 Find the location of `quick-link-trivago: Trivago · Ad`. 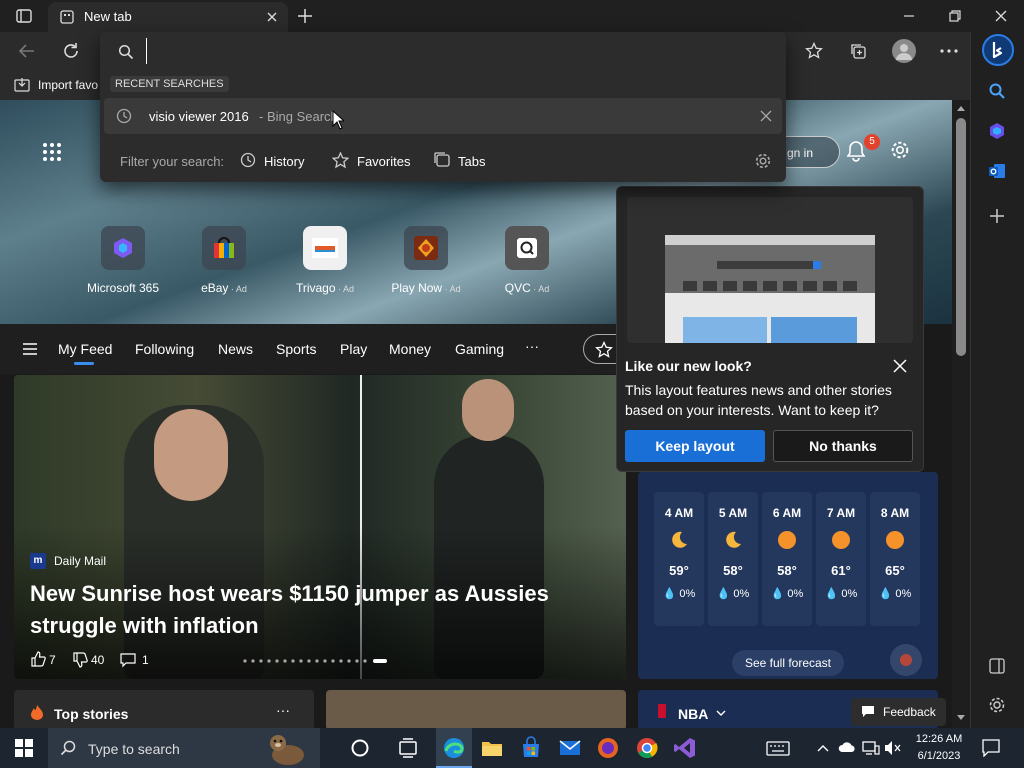

quick-link-trivago: Trivago · Ad is located at coordinates (325, 260).